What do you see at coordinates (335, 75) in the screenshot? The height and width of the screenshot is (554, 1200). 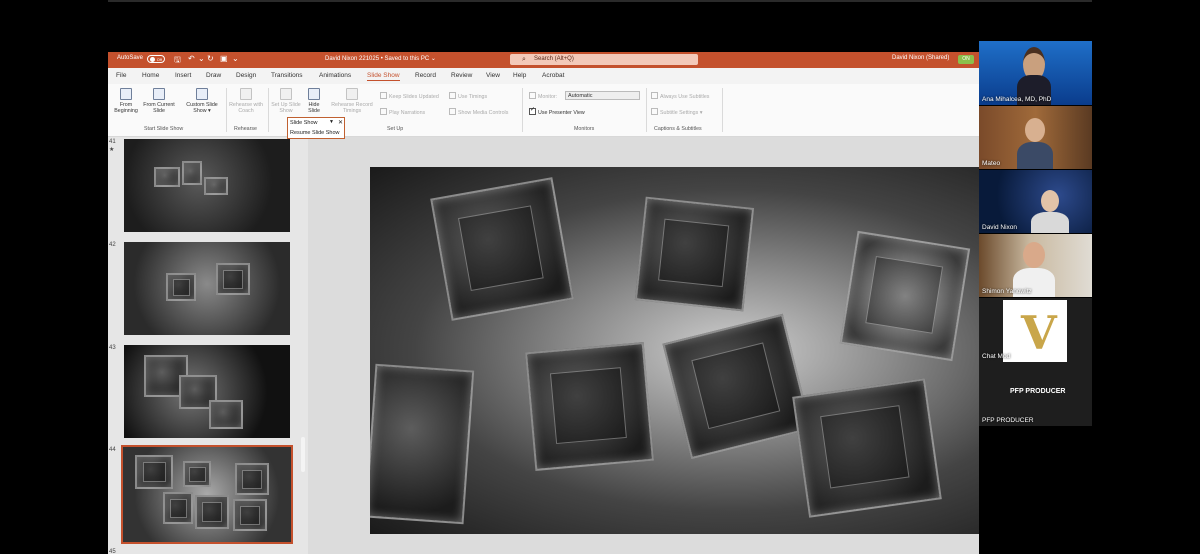 I see `tab-animations: Animations` at bounding box center [335, 75].